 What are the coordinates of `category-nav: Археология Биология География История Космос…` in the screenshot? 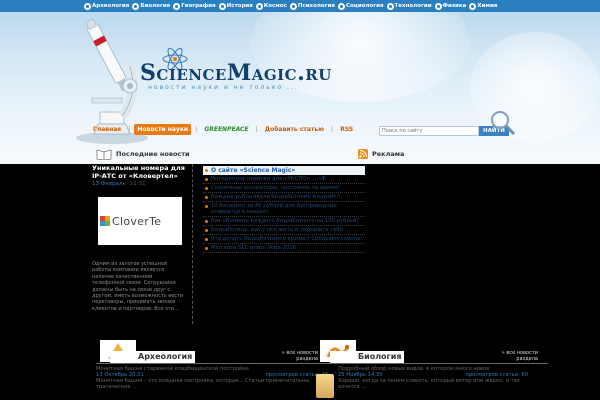 It's located at (290, 6).